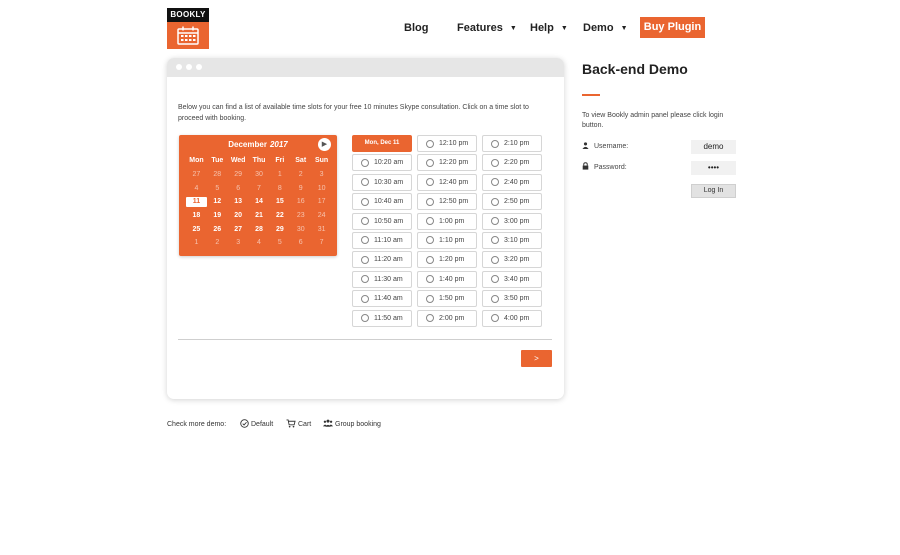 The height and width of the screenshot is (555, 900). Describe the element at coordinates (300, 202) in the screenshot. I see `calendar-day: 16` at that location.